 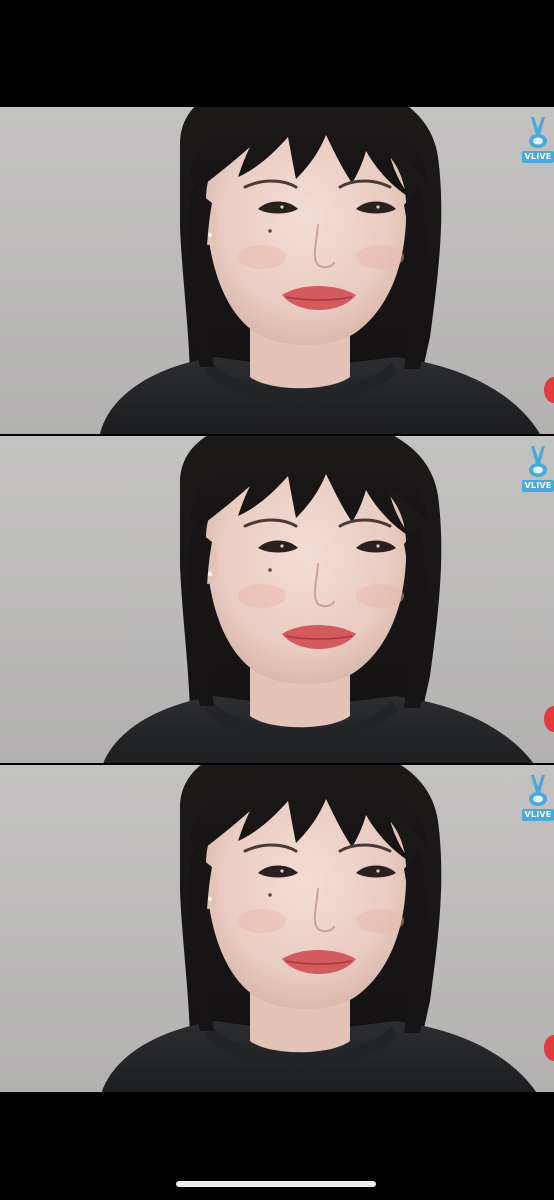 What do you see at coordinates (276, 1184) in the screenshot?
I see `home-indicator` at bounding box center [276, 1184].